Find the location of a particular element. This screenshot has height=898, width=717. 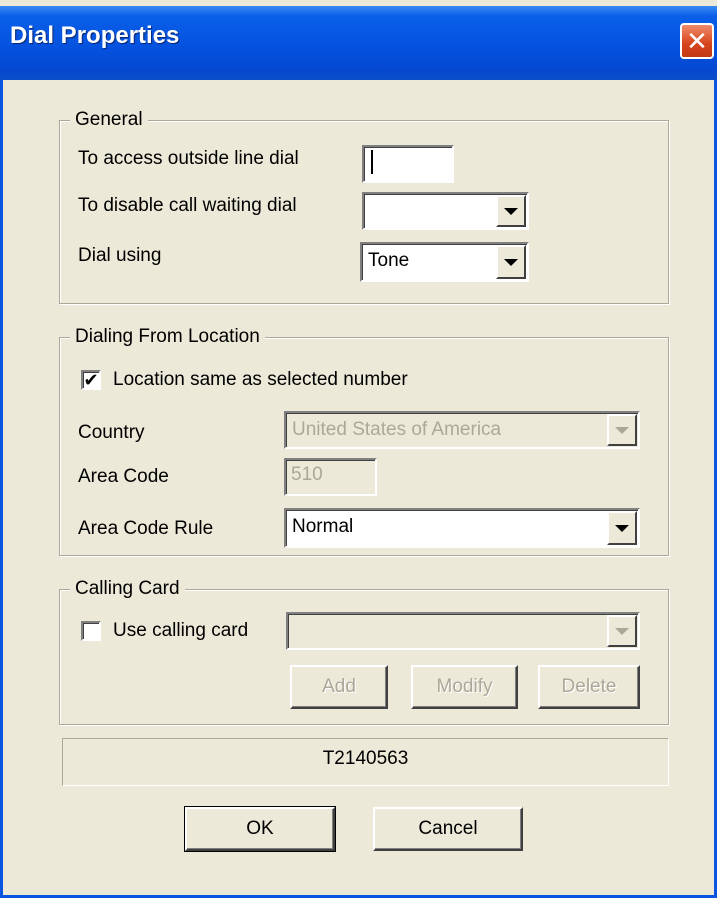

location-same-checkbox: ✔ is located at coordinates (91, 380).